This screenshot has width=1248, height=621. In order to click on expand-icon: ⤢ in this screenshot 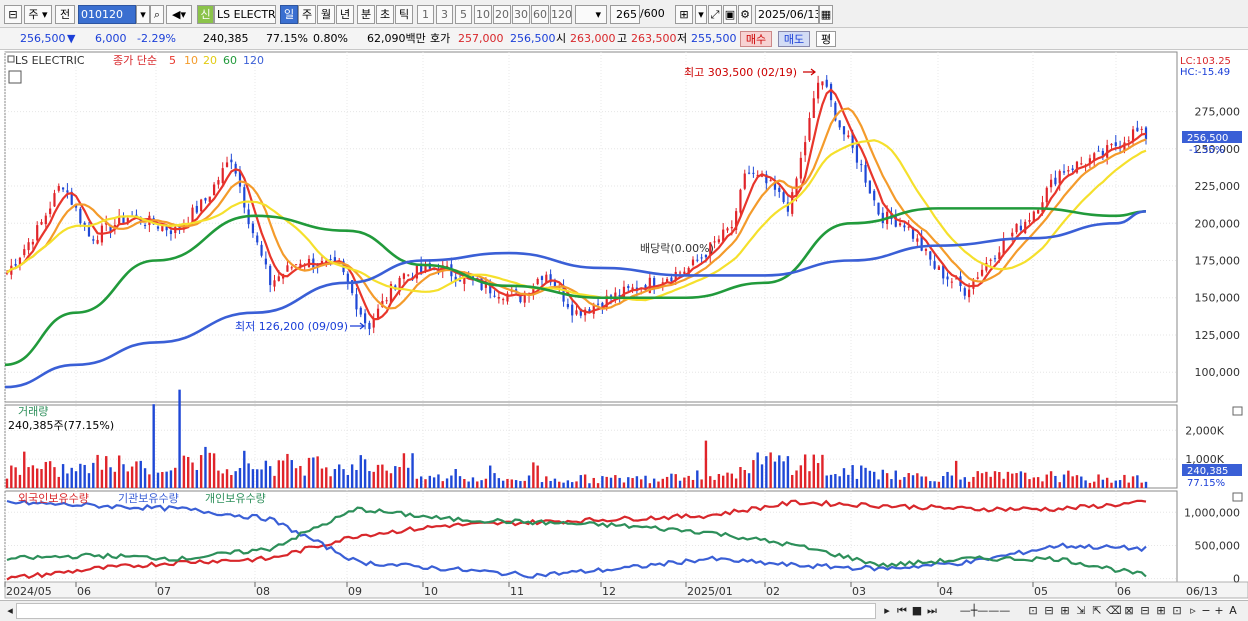, I will do `click(715, 14)`.